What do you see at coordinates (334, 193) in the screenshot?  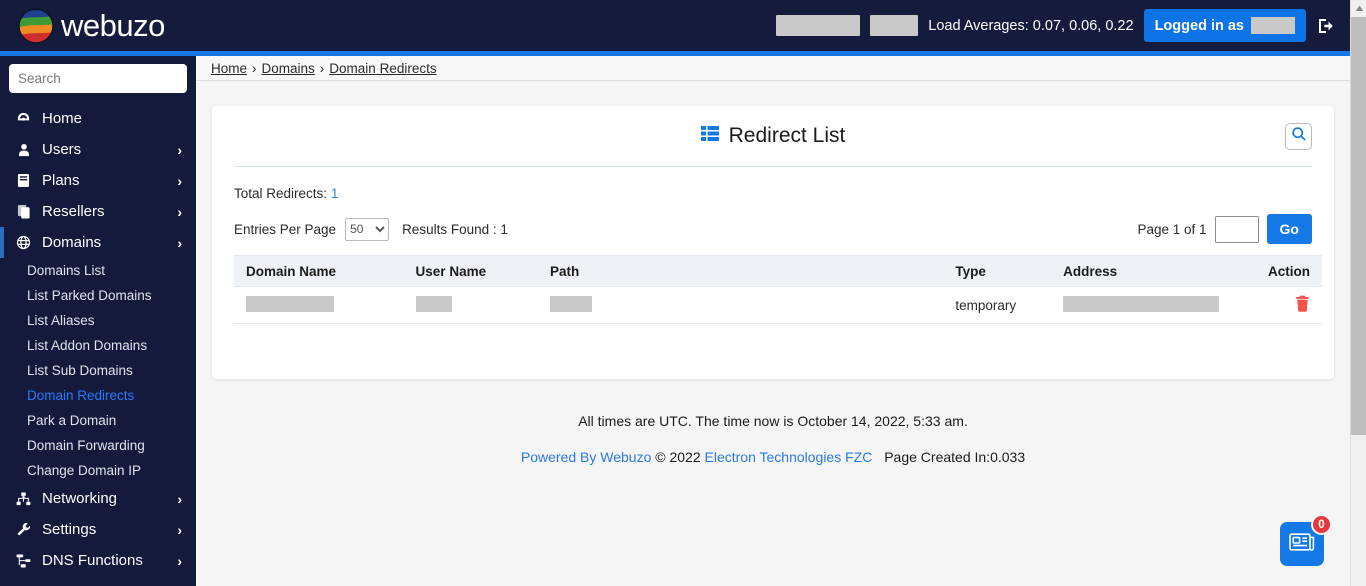 I see `total-redirects-count: 1` at bounding box center [334, 193].